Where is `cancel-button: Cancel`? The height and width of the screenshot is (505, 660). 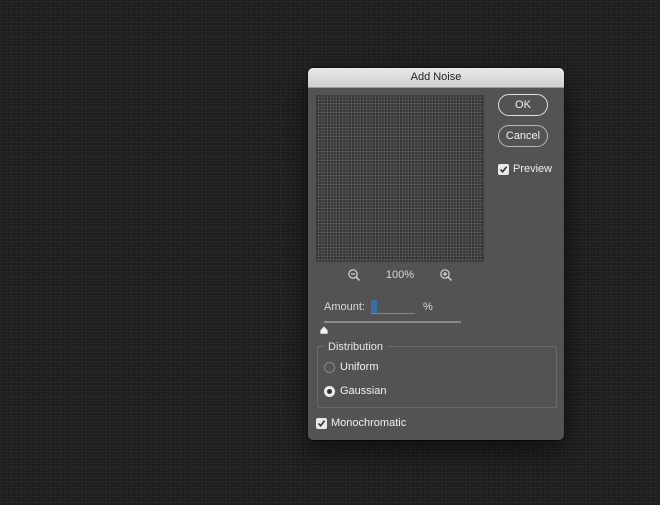 cancel-button: Cancel is located at coordinates (523, 136).